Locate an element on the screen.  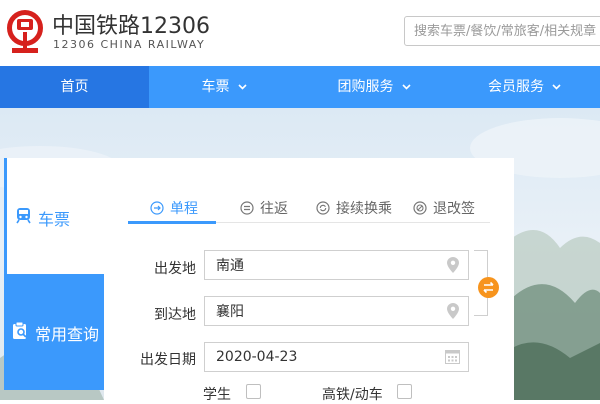
nav-item-label: 会员服务 is located at coordinates (516, 87).